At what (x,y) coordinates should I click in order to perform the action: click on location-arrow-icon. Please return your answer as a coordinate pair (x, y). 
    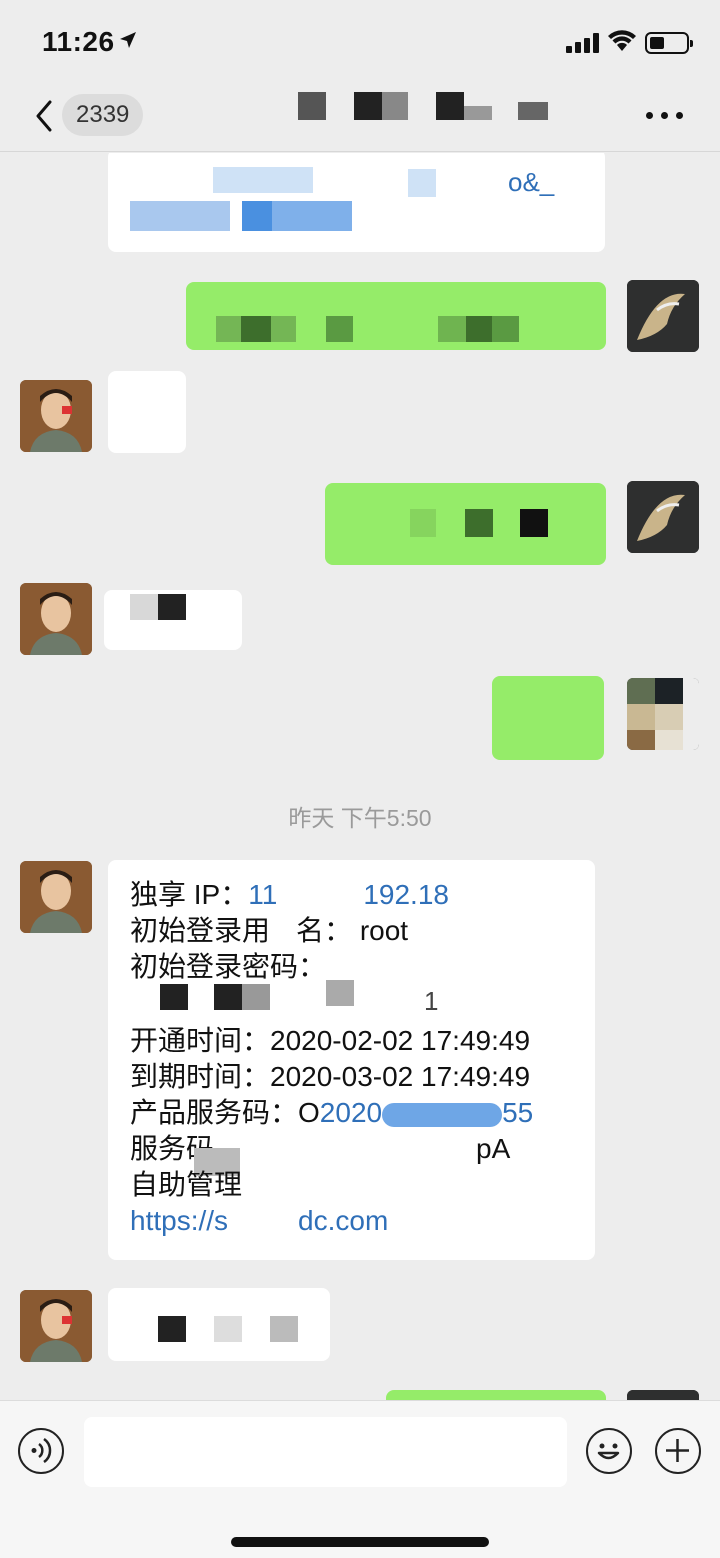
    Looking at the image, I should click on (128, 40).